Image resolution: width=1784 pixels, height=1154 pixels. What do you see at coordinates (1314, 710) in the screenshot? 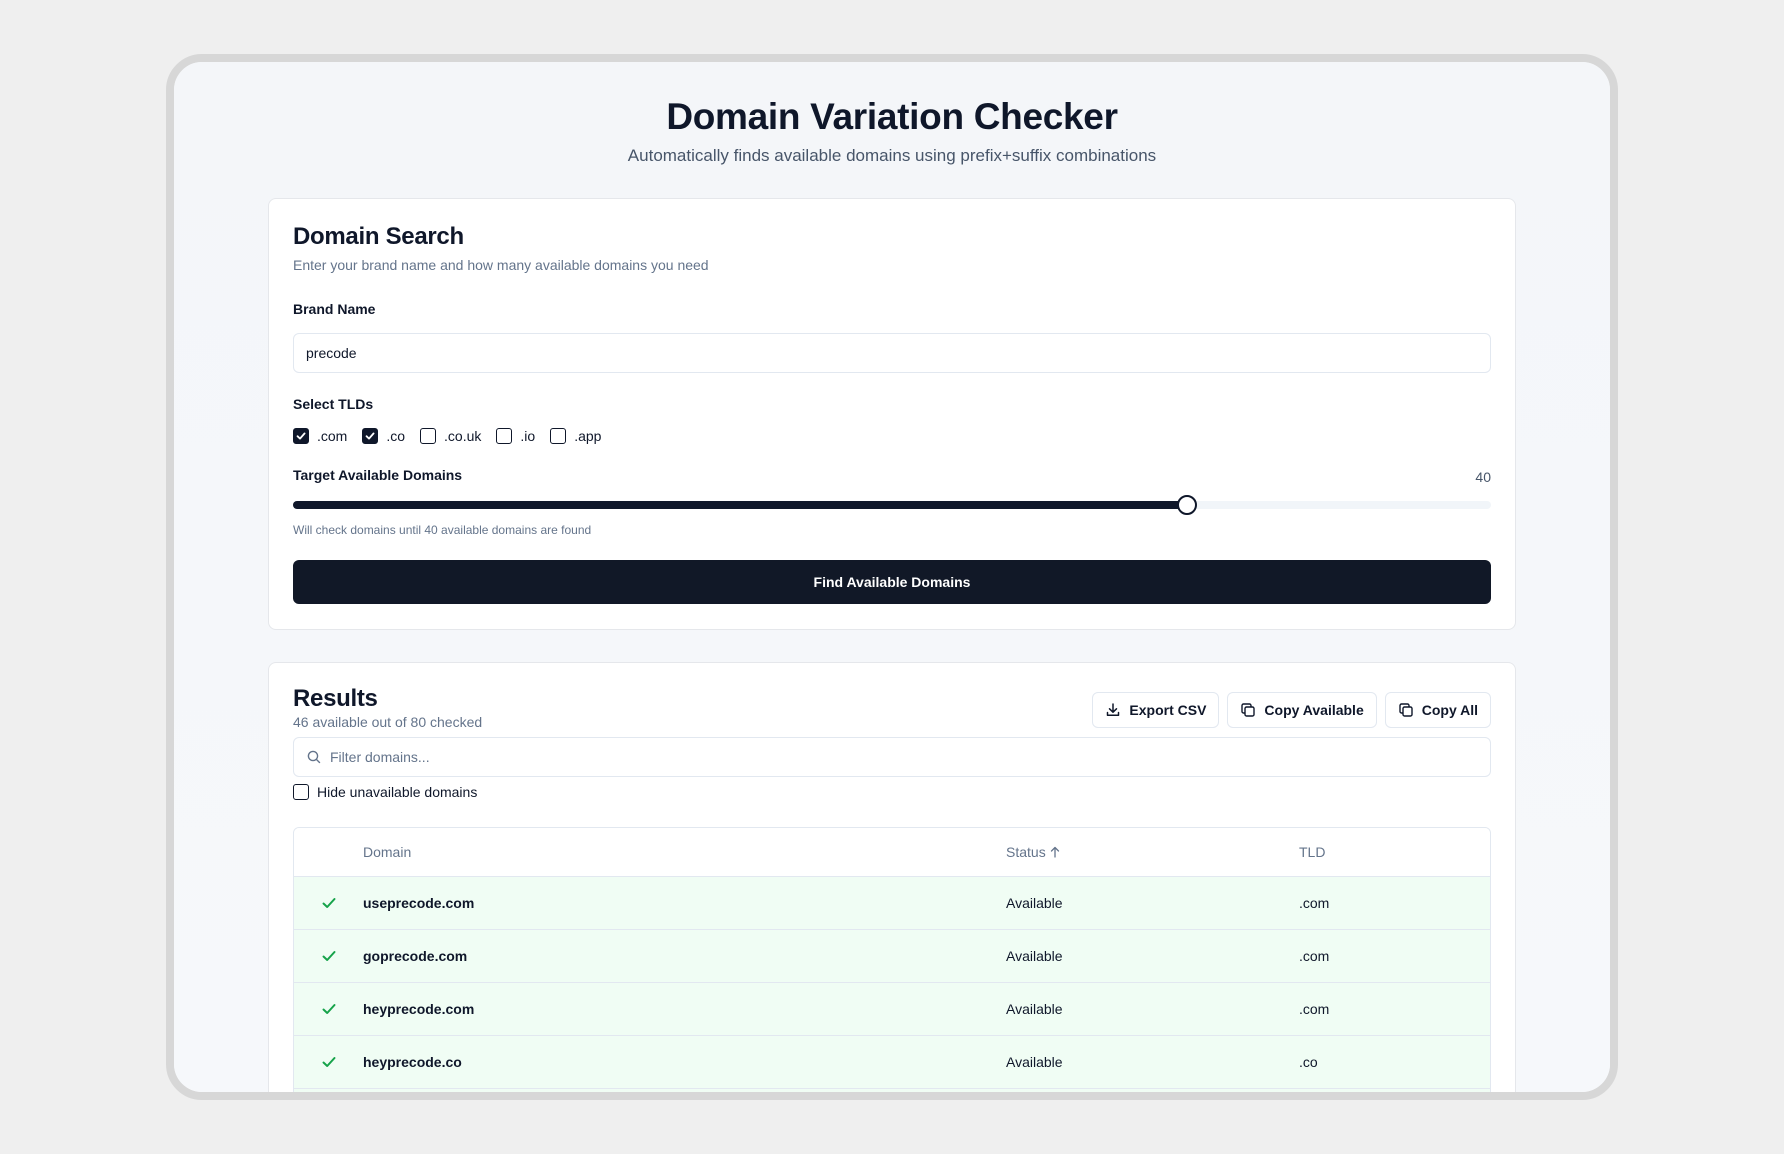
I see `copy-available-label: Copy Available` at bounding box center [1314, 710].